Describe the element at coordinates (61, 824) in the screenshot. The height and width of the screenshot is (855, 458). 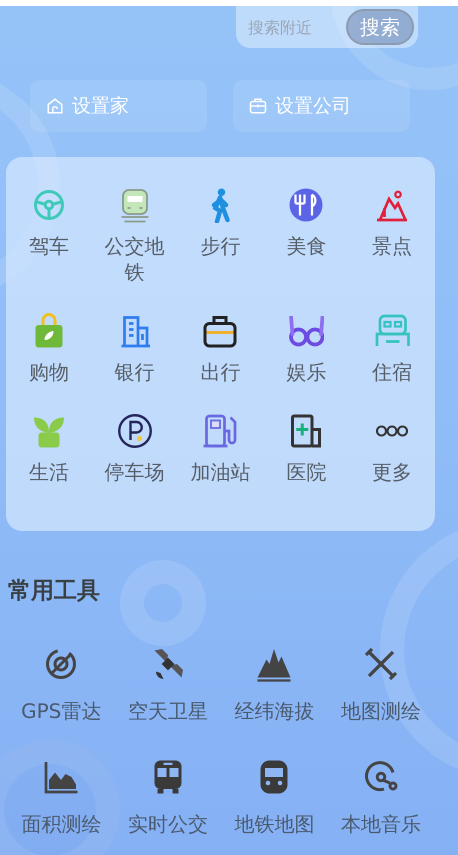
I see `tool-label: 面积测绘` at that location.